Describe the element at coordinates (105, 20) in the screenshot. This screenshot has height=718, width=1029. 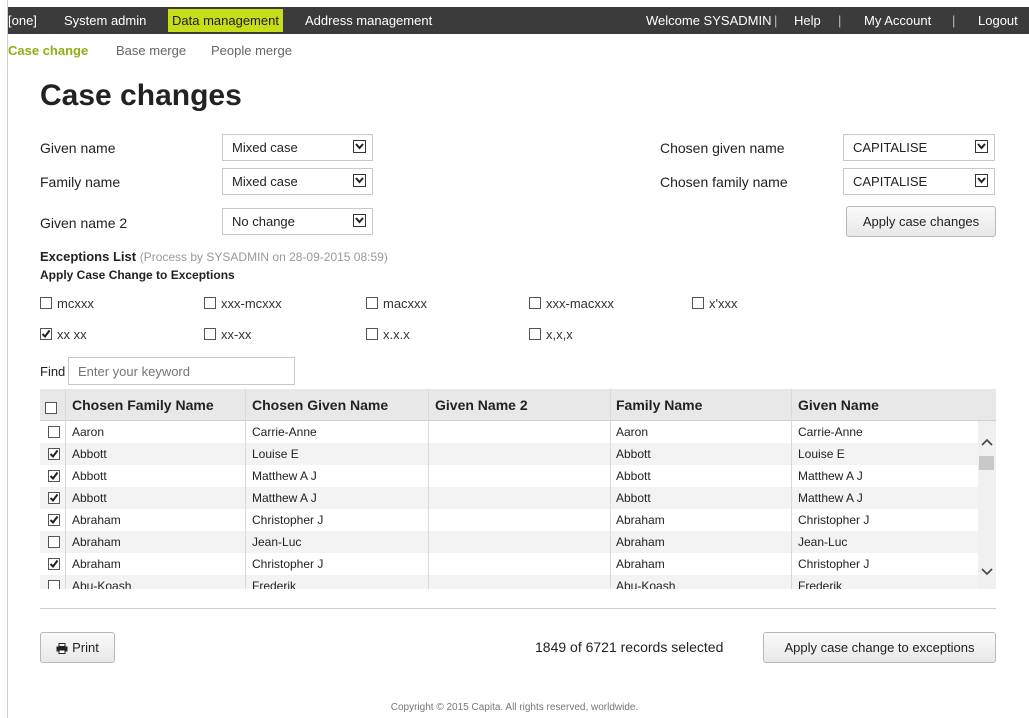
I see `nav-system-admin: System admin` at that location.